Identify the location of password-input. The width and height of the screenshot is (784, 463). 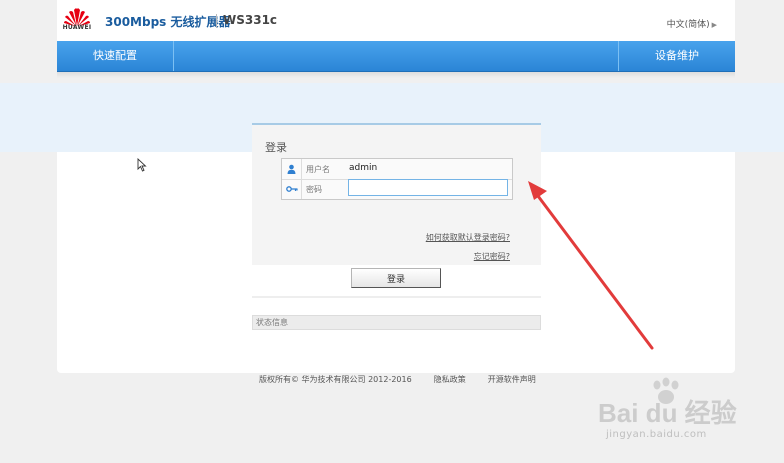
(428, 187).